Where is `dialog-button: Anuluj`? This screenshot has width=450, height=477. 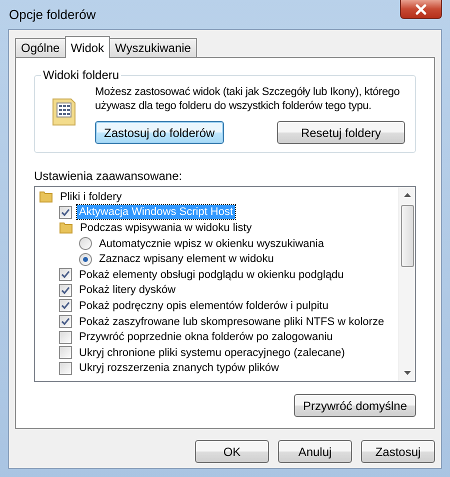 dialog-button: Anuluj is located at coordinates (315, 451).